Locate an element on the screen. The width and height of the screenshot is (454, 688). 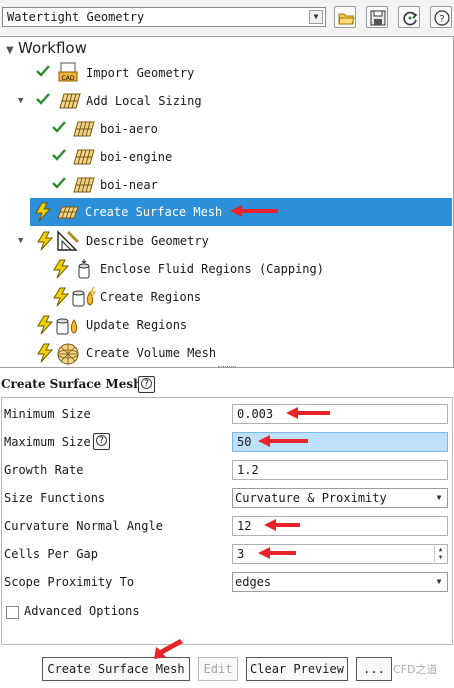
volume-mesh-icon is located at coordinates (68, 354).